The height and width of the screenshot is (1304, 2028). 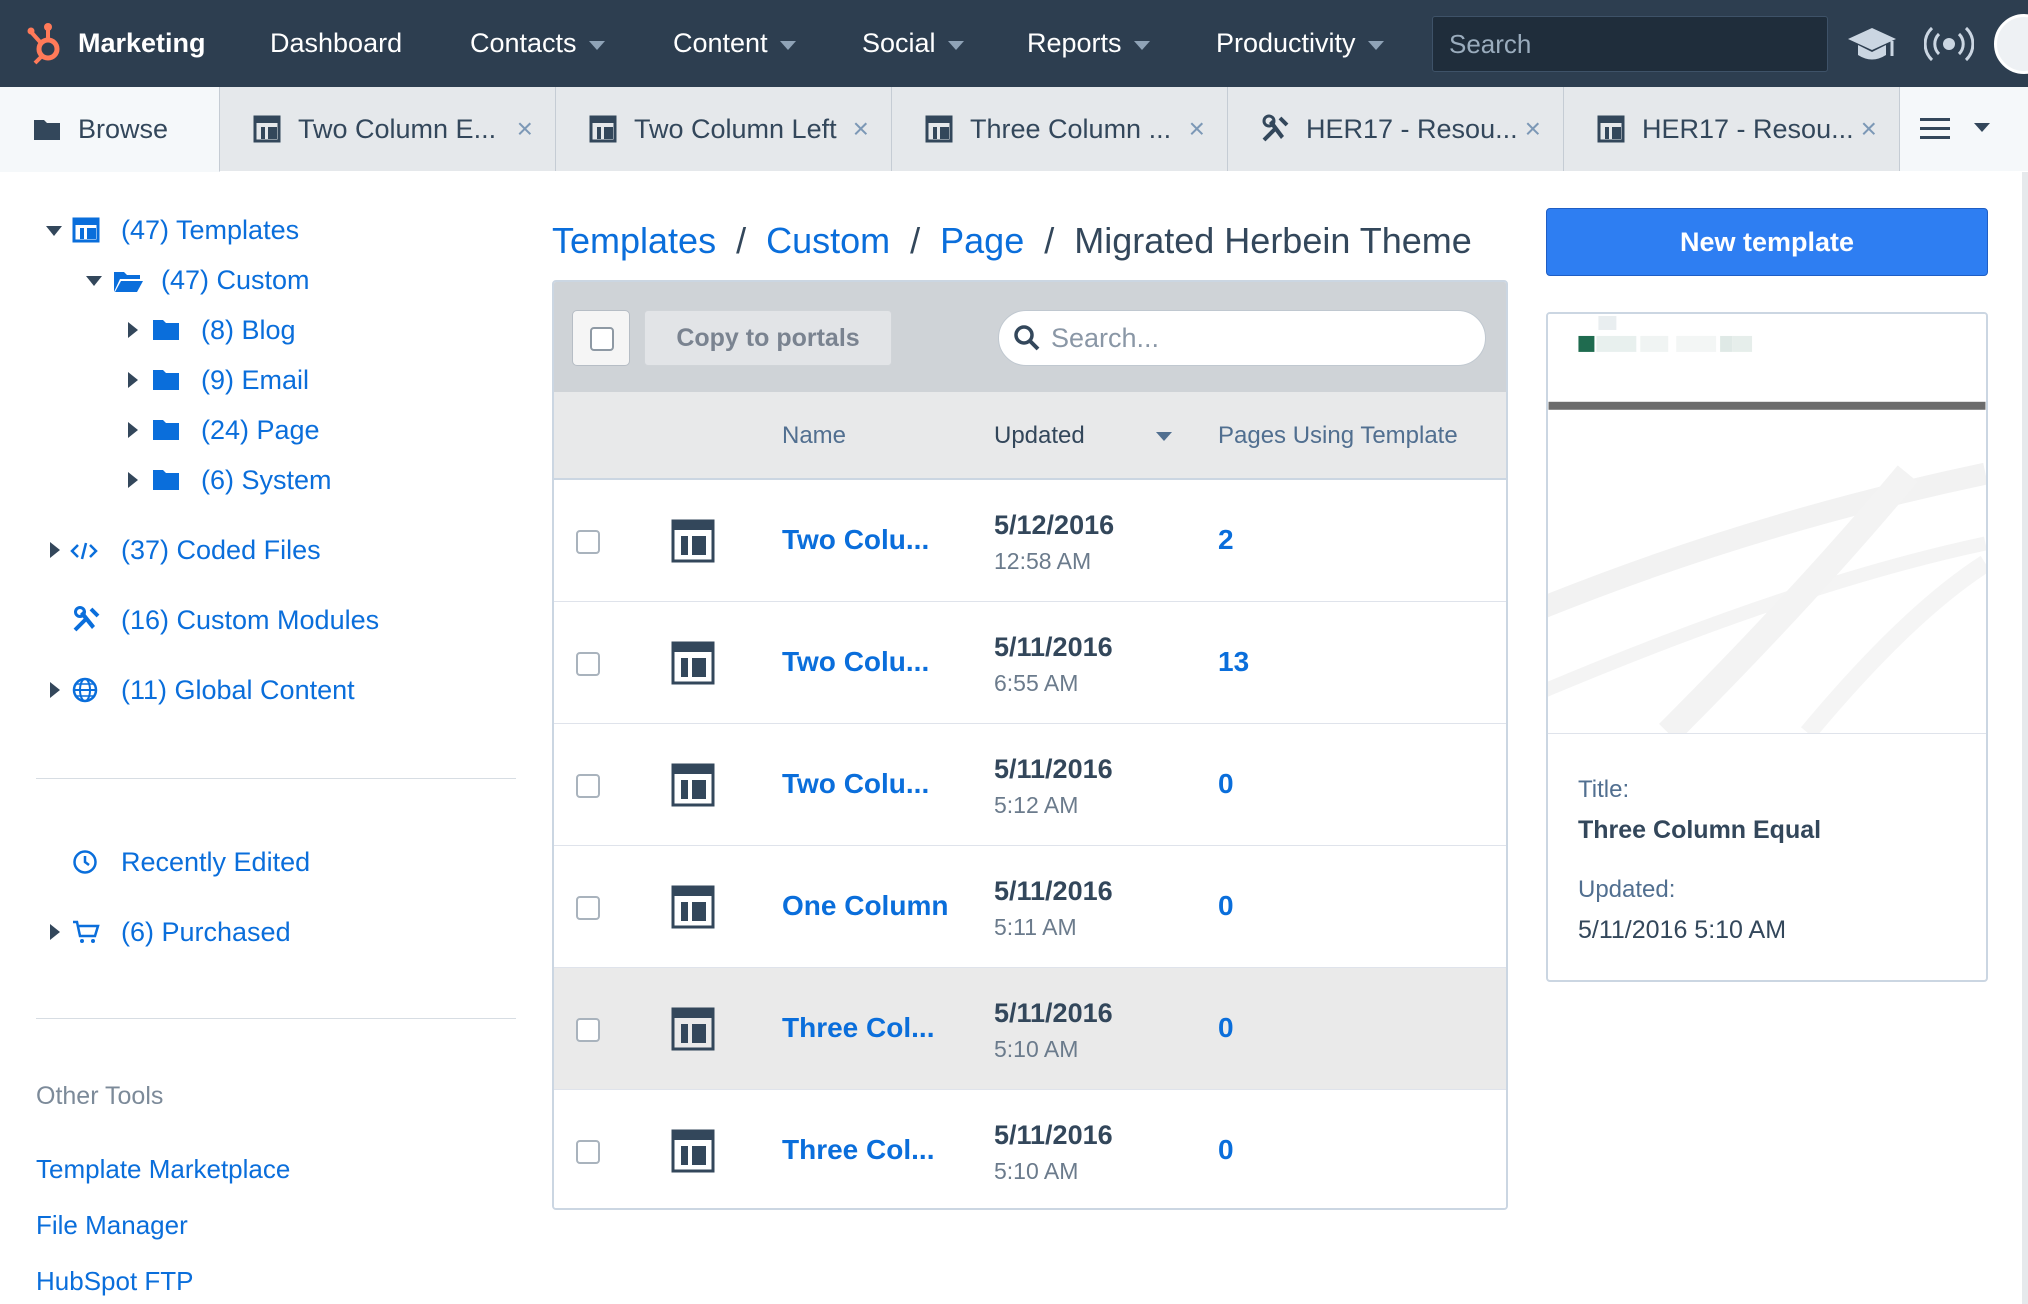 What do you see at coordinates (1226, 540) in the screenshot?
I see `pages-count-link: 2` at bounding box center [1226, 540].